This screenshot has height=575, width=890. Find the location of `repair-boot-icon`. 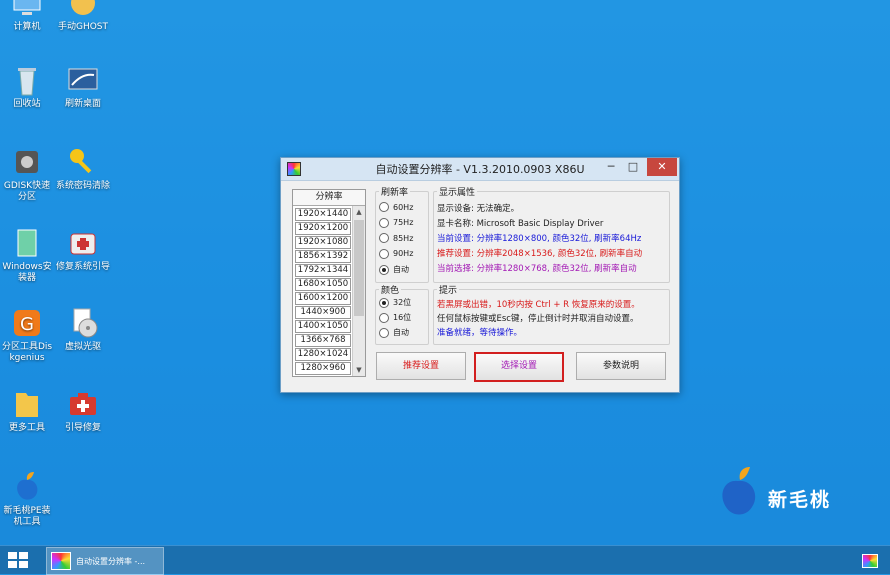

repair-boot-icon is located at coordinates (83, 243).